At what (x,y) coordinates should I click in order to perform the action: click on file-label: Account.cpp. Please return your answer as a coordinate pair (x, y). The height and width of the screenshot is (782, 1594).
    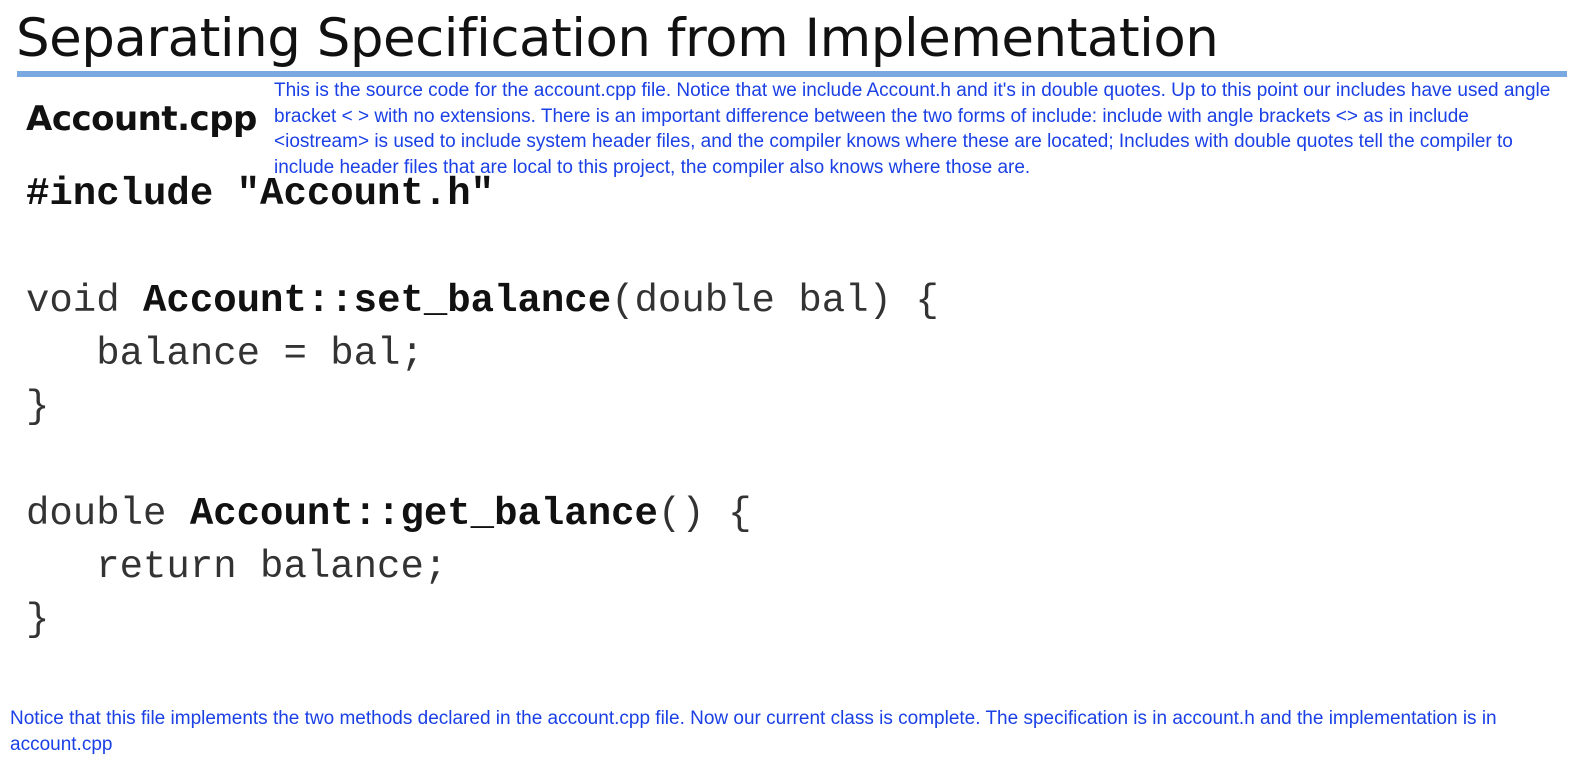
    Looking at the image, I should click on (141, 119).